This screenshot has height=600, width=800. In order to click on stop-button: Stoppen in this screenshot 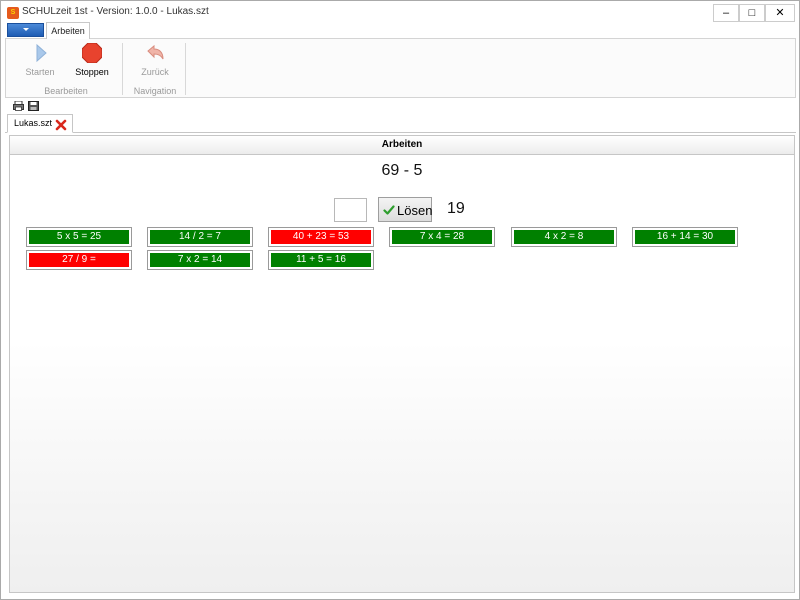, I will do `click(92, 62)`.